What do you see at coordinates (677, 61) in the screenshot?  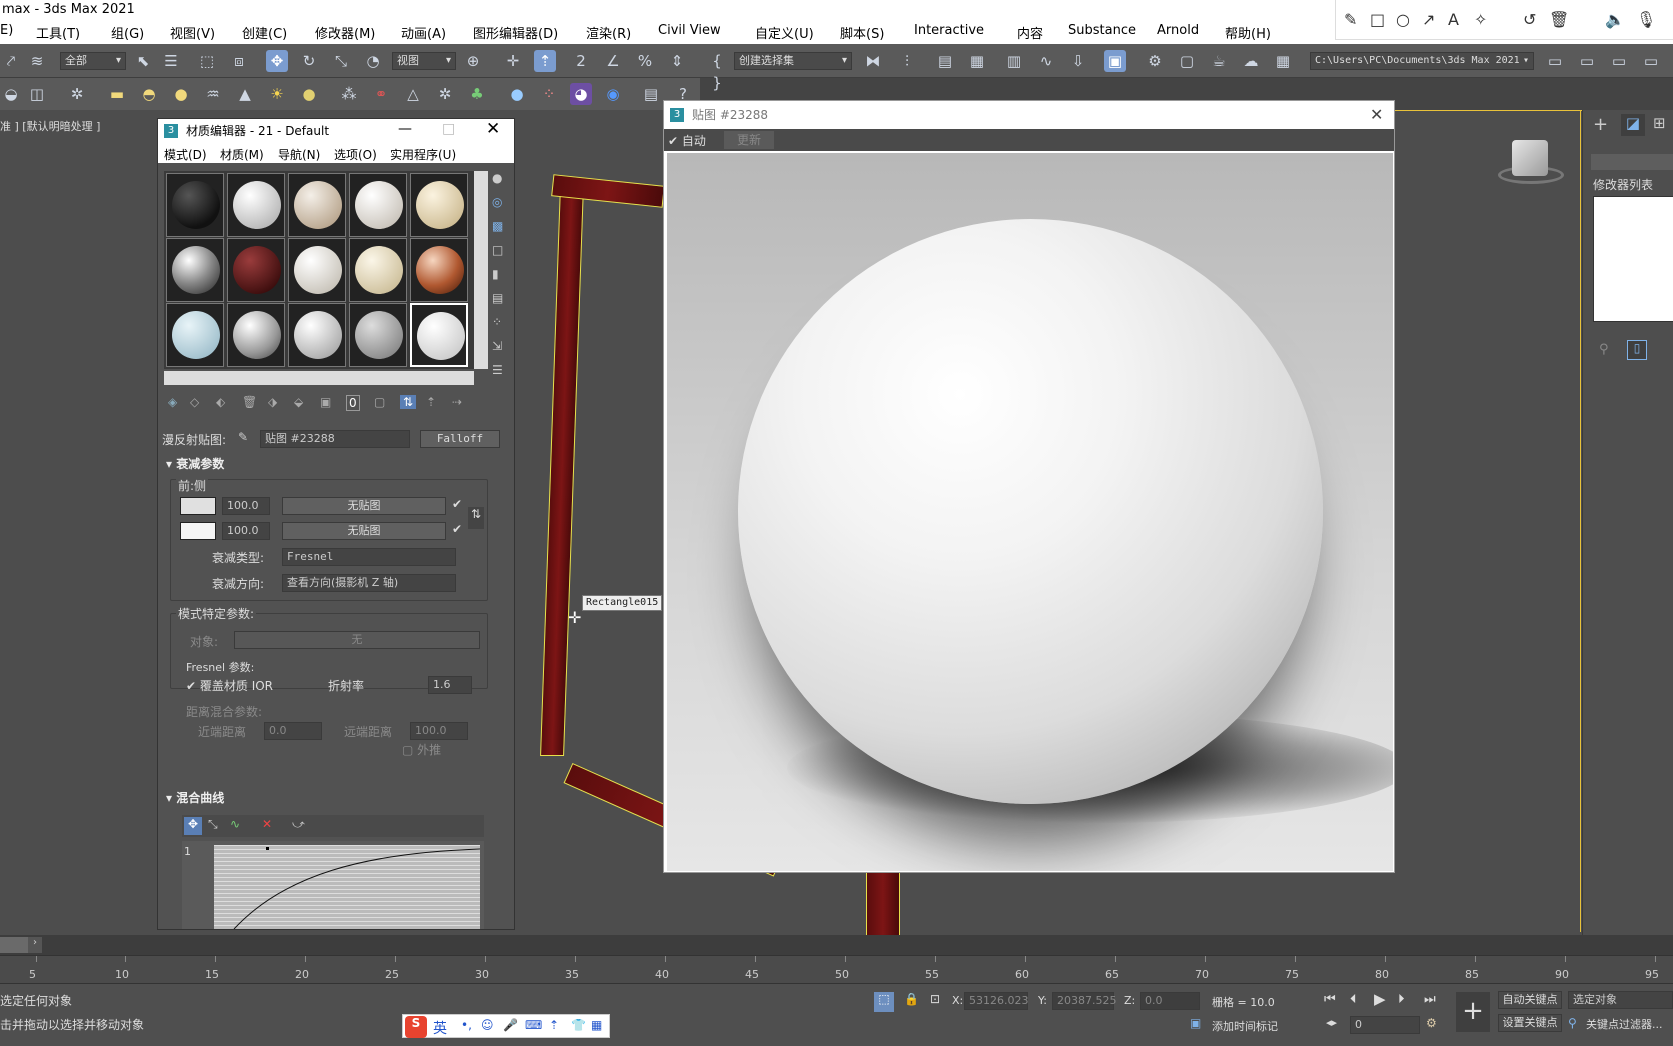 I see `spinner-snap-icon: ⇕` at bounding box center [677, 61].